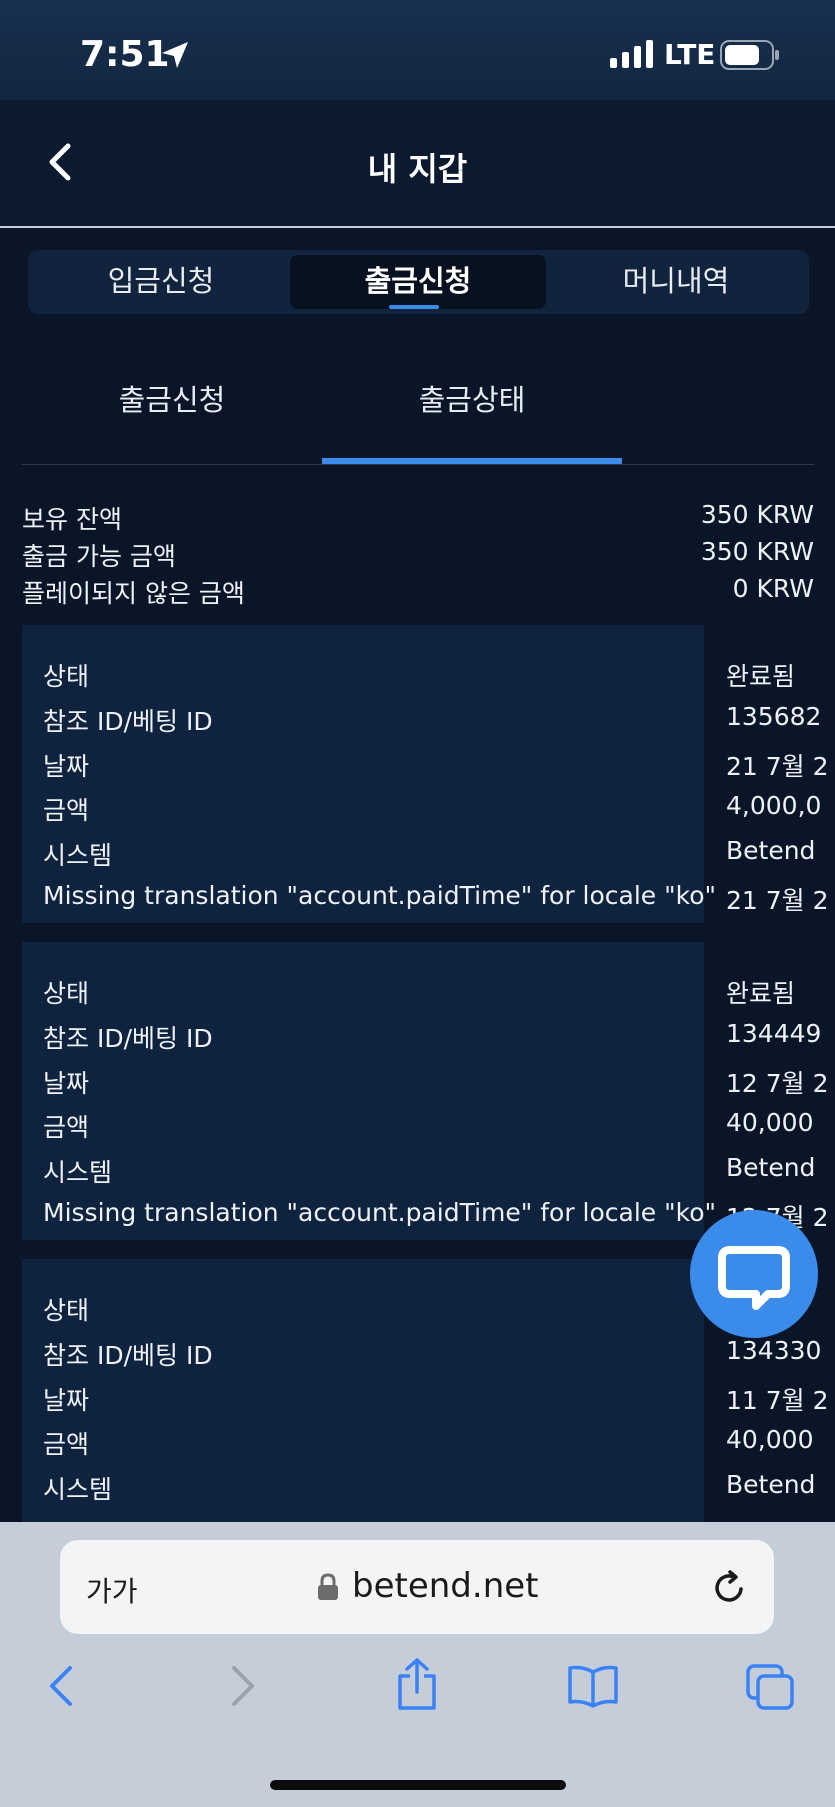  I want to click on transaction-ref-row: 참조 ID/베팅 ID 135682, so click(428, 716).